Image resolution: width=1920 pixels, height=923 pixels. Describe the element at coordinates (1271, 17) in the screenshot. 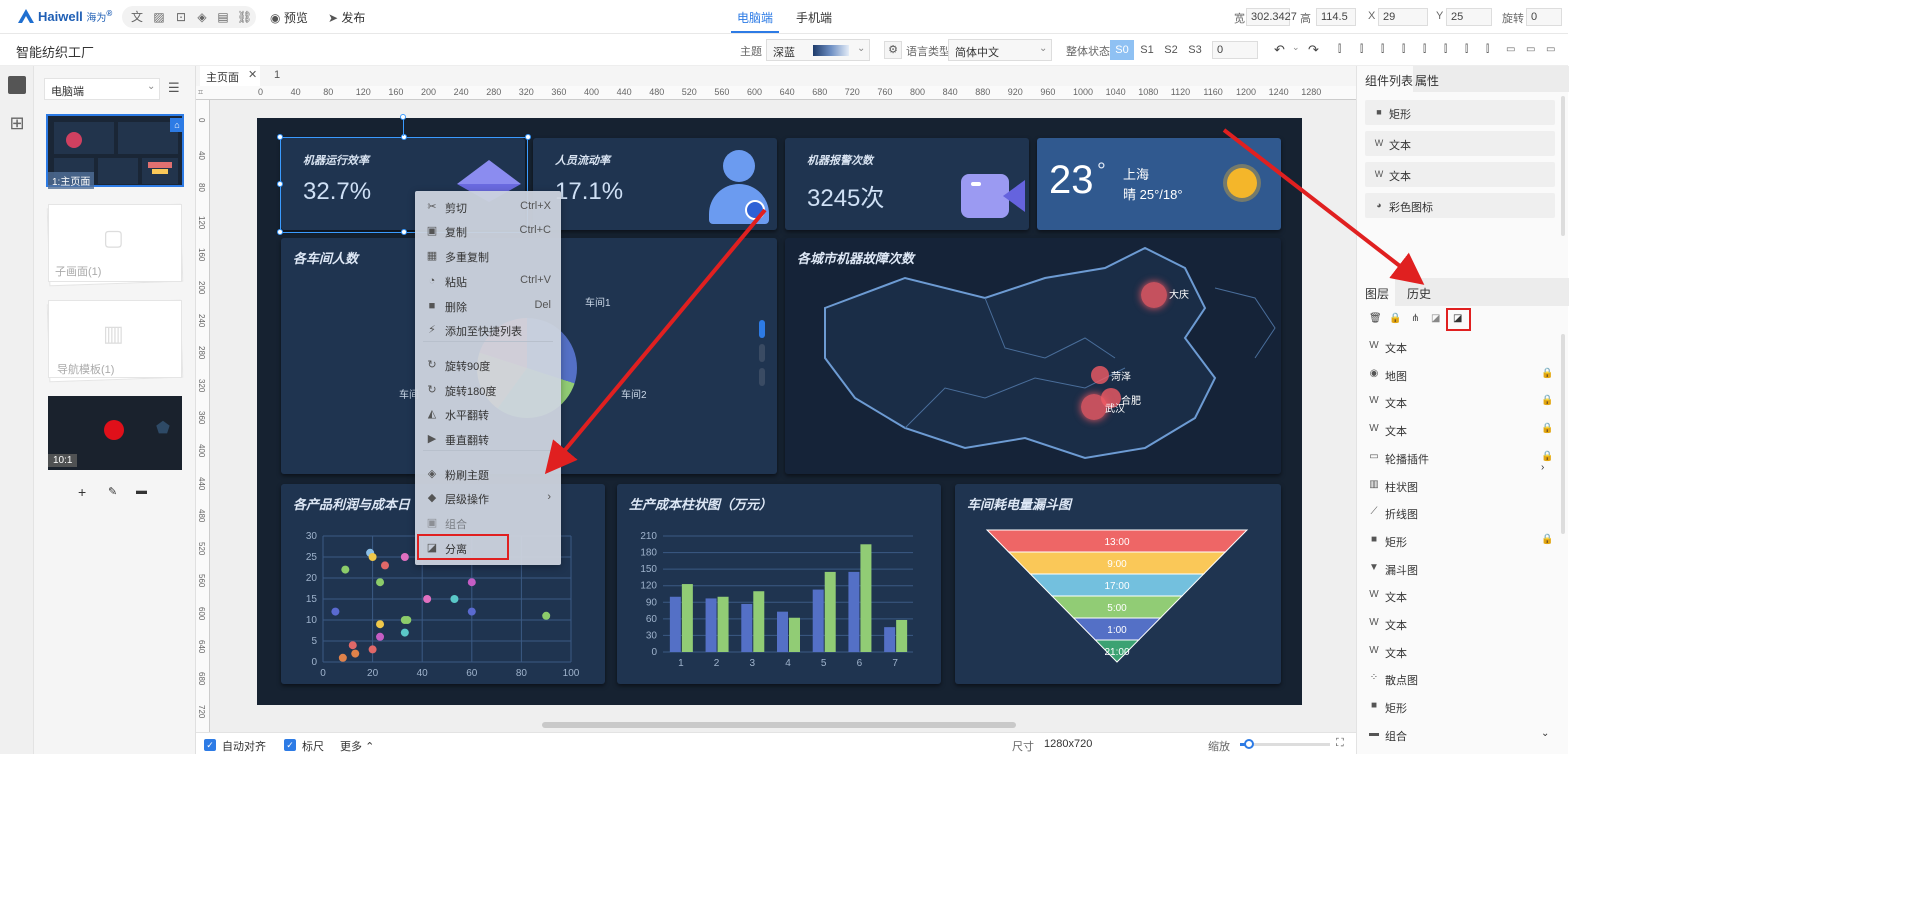

I see `width-field: 302.3427` at that location.